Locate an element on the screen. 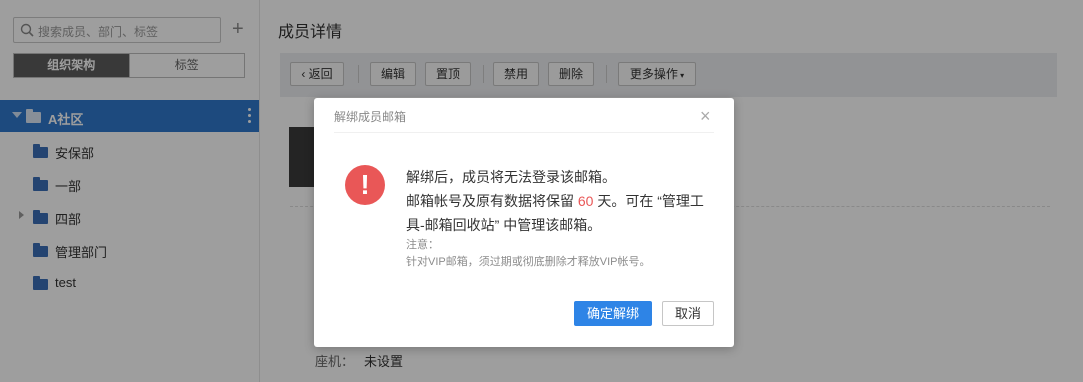 The height and width of the screenshot is (382, 1083). divider is located at coordinates (524, 132).